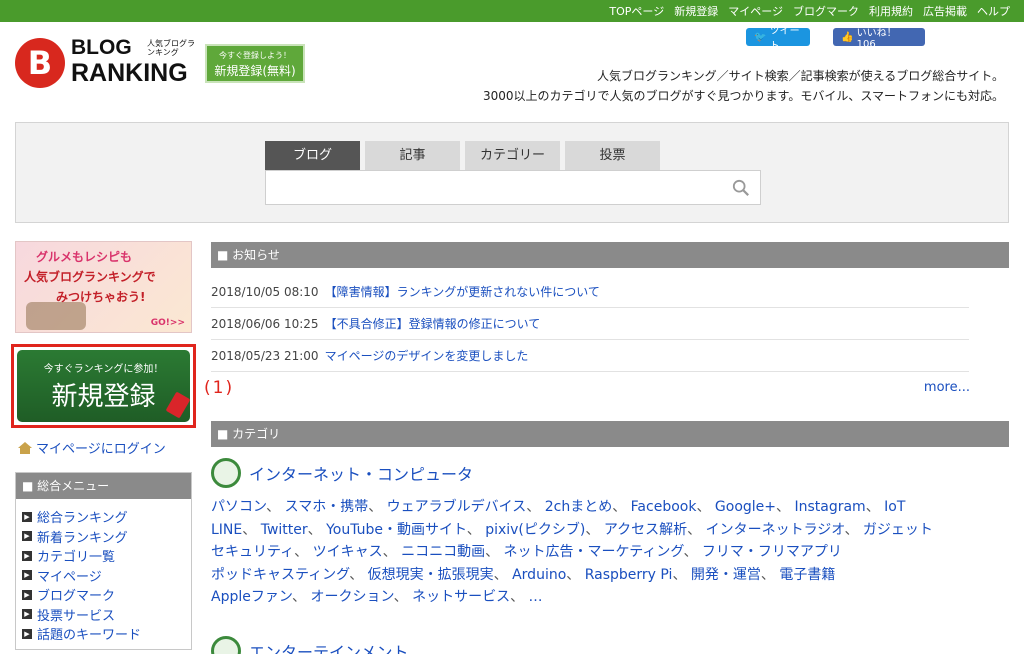 Image resolution: width=1024 pixels, height=654 pixels. I want to click on tab-article: 記事, so click(412, 155).